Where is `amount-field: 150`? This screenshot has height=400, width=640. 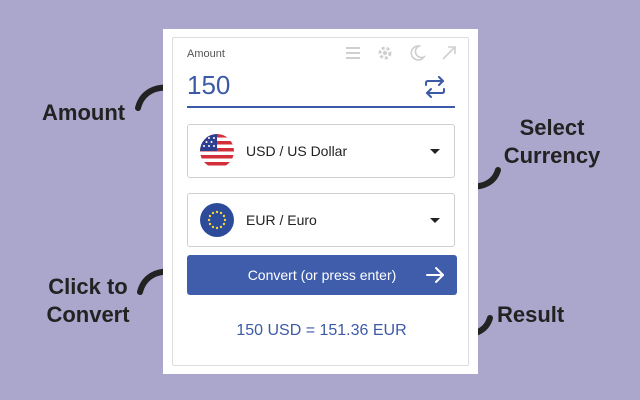
amount-field: 150 is located at coordinates (321, 88).